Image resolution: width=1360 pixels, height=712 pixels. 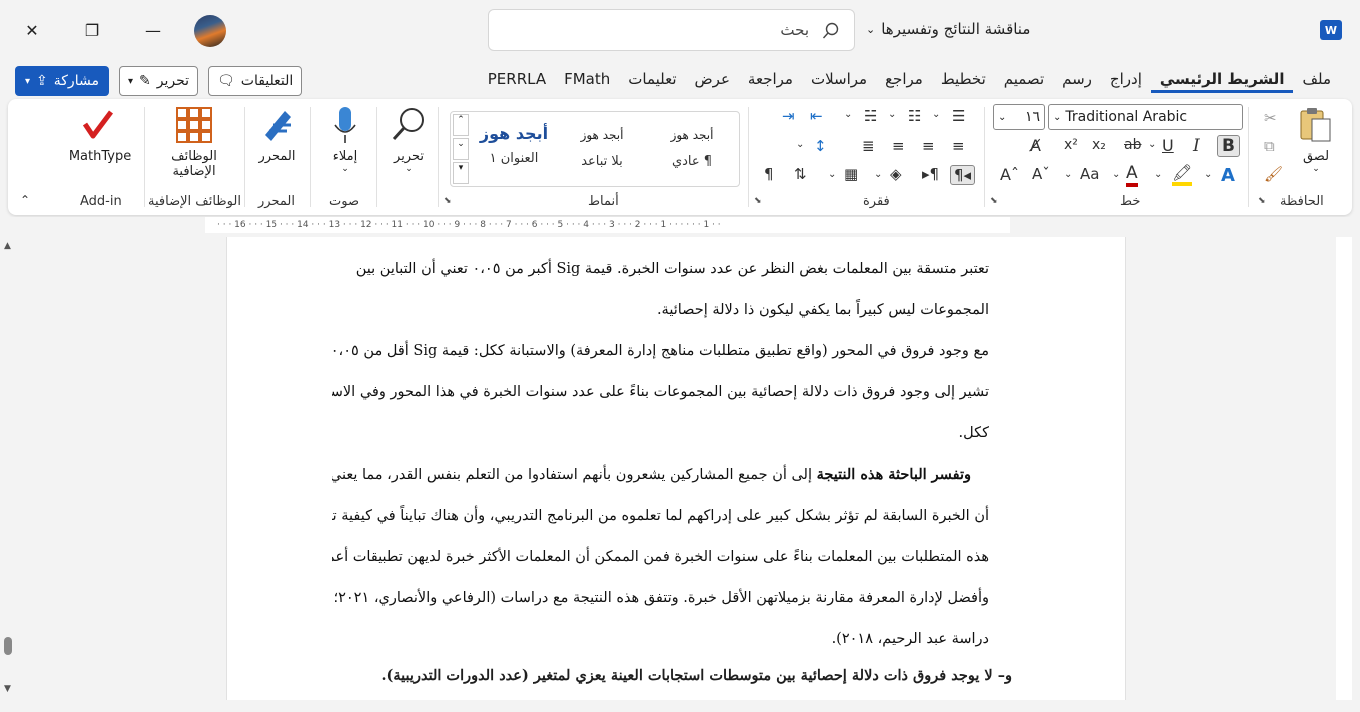 What do you see at coordinates (25, 200) in the screenshot?
I see `collapse-ribbon-icon: ⌃` at bounding box center [25, 200].